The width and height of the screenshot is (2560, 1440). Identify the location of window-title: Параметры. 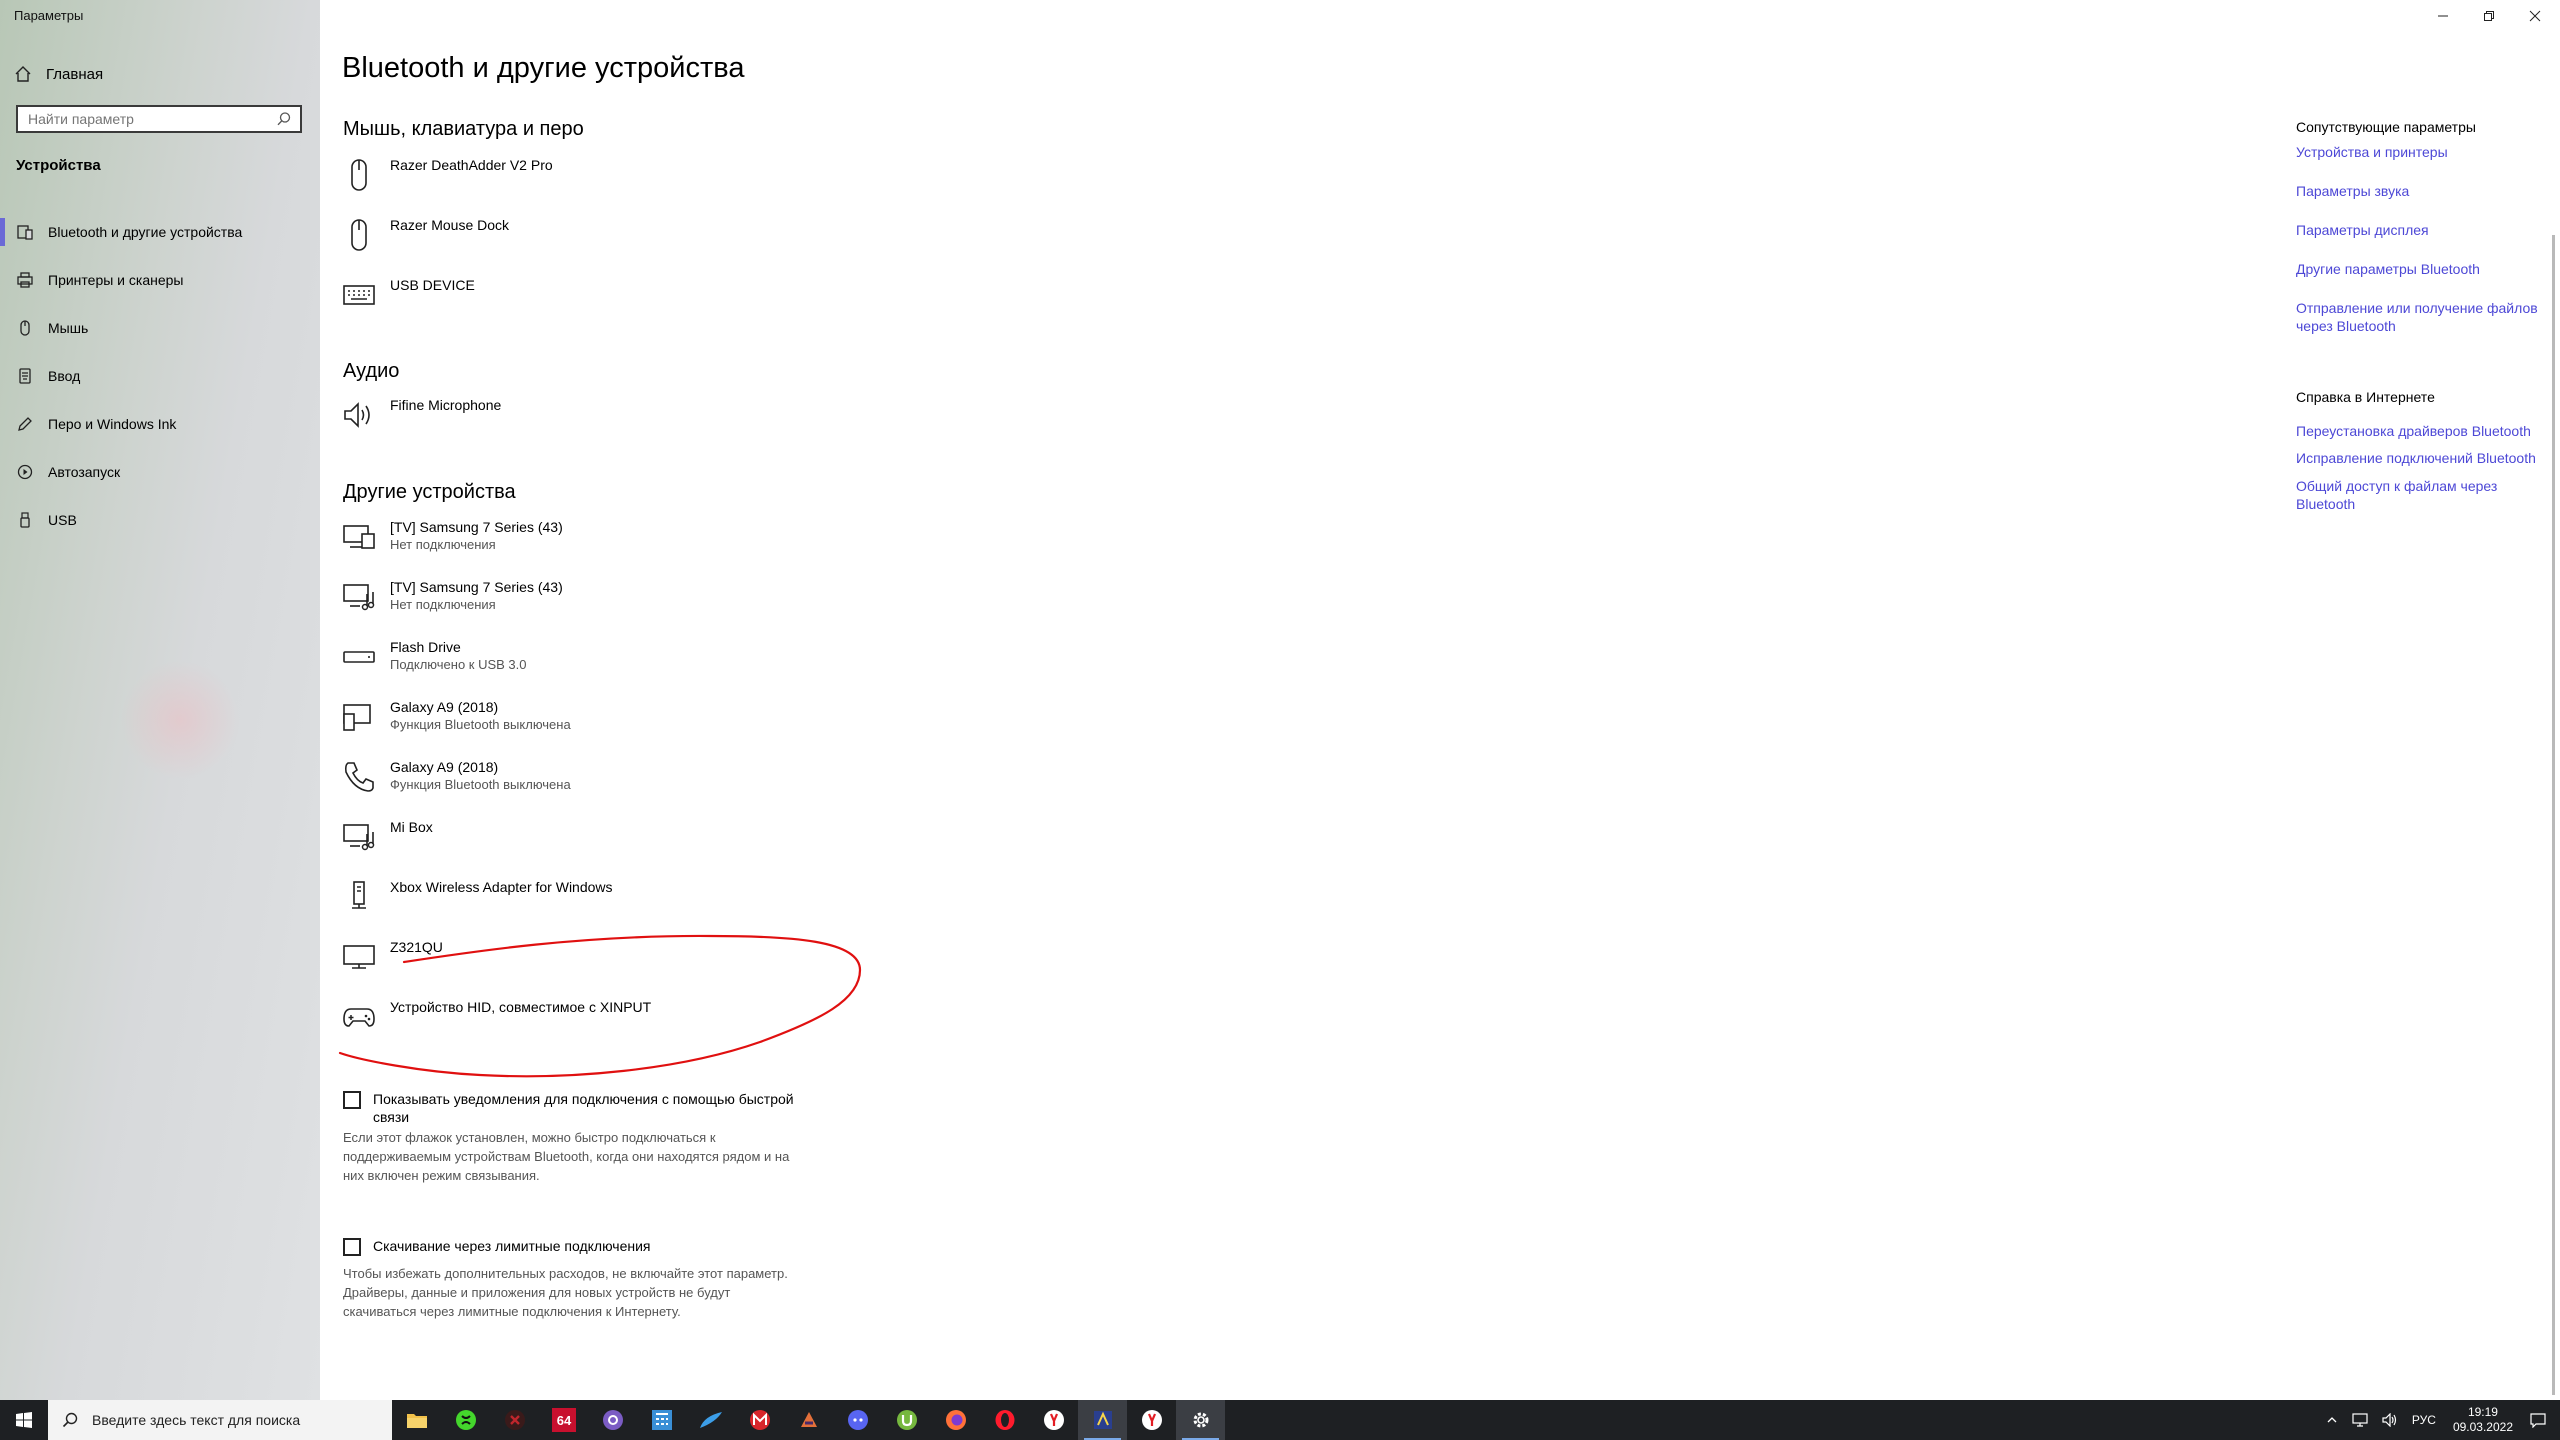
(49, 15).